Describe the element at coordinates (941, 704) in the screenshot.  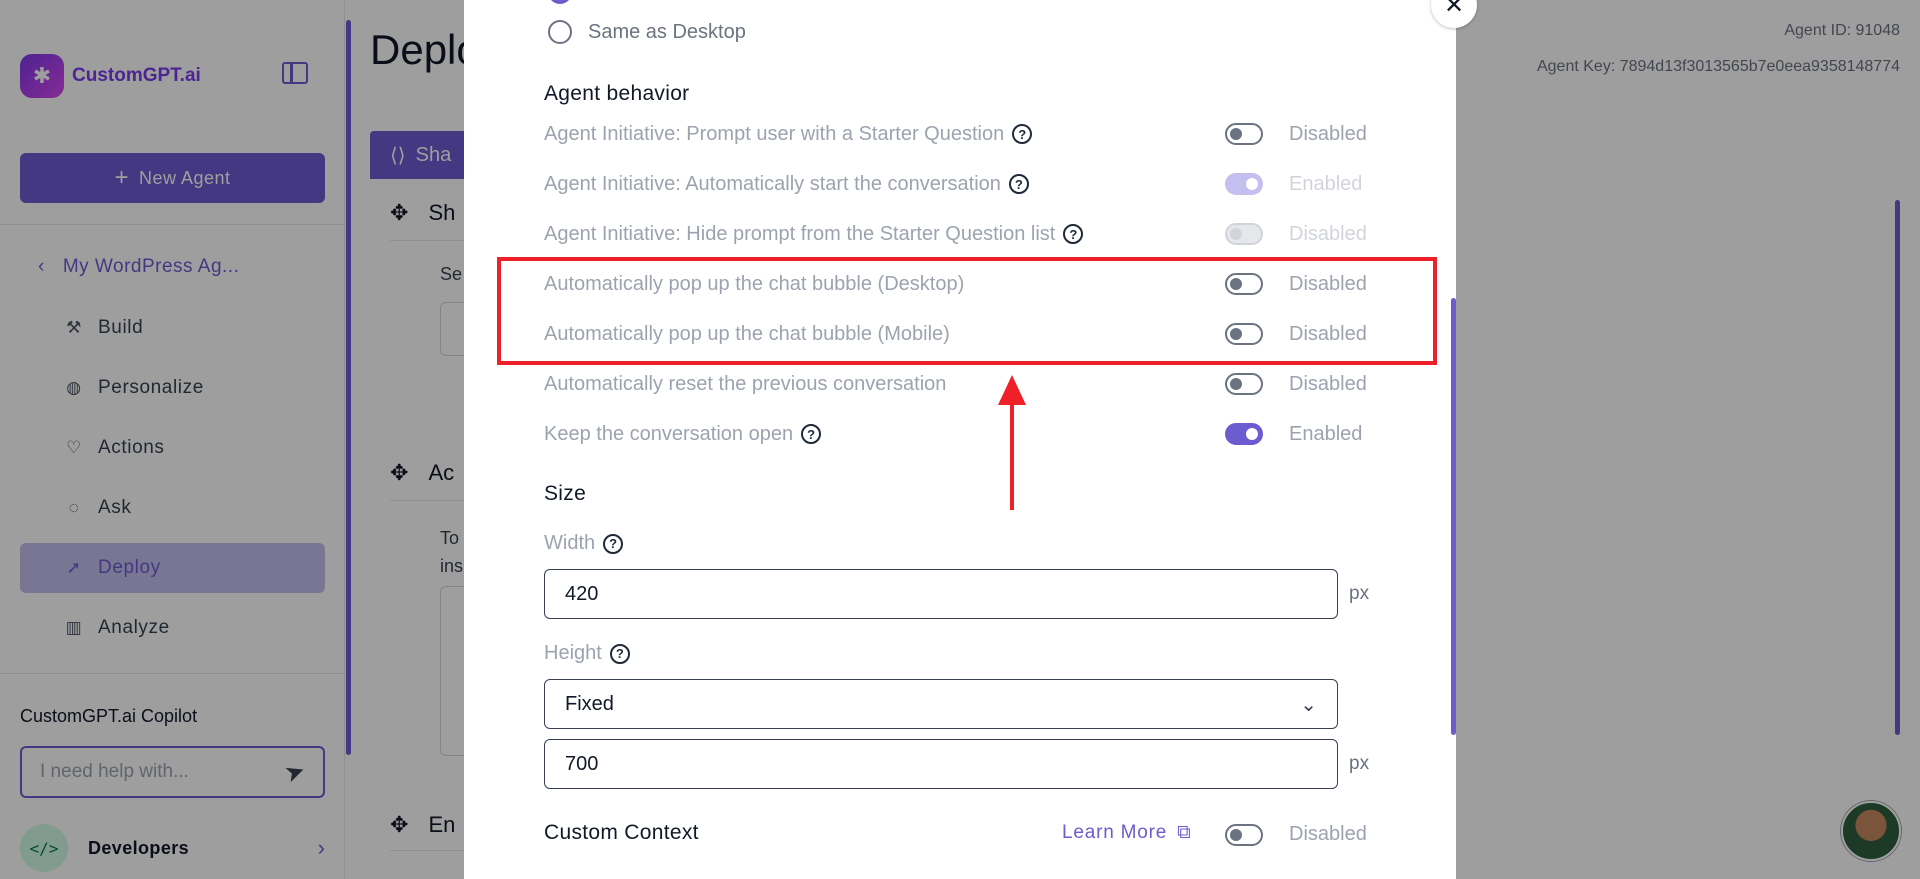
I see `height-mode-select: Fixed ⌄` at that location.